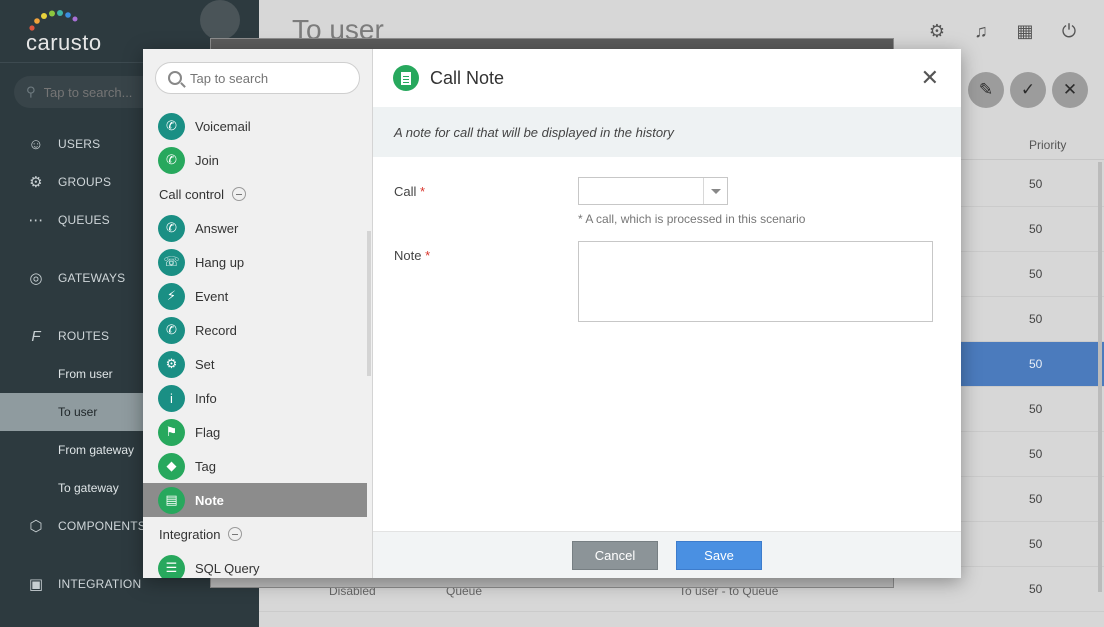  Describe the element at coordinates (171, 364) in the screenshot. I see `set-icon: ⚙` at that location.